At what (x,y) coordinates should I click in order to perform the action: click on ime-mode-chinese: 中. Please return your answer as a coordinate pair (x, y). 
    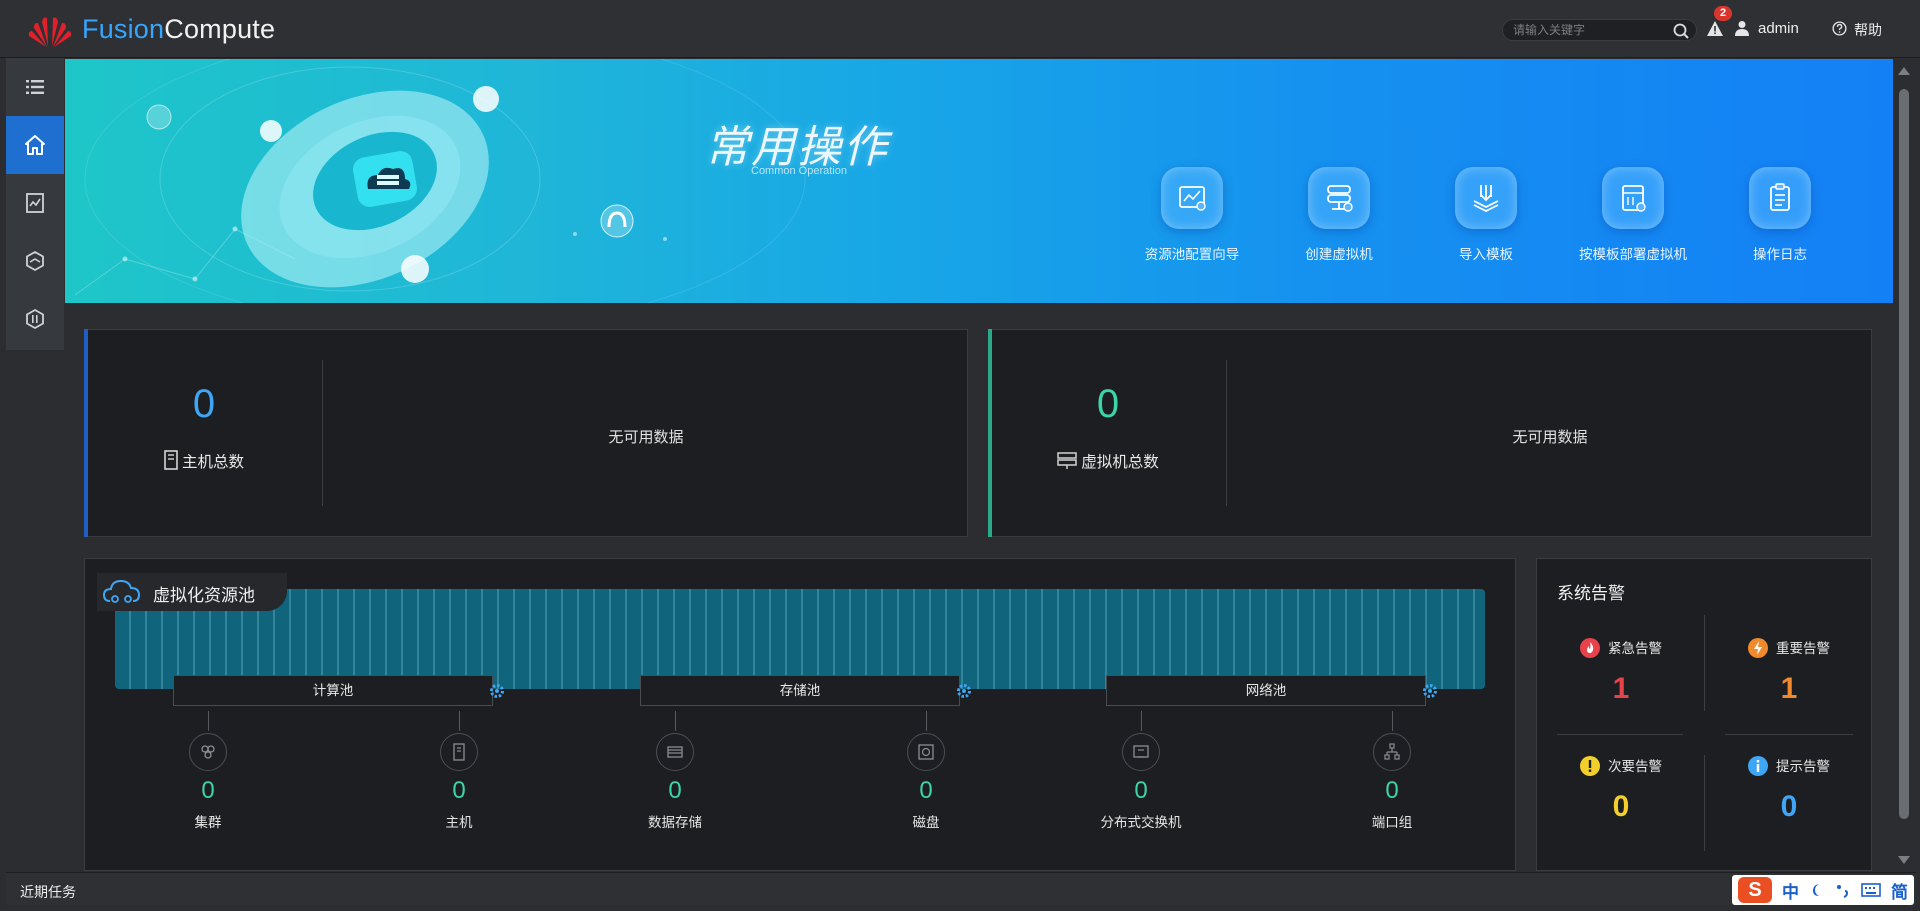
    Looking at the image, I should click on (1790, 890).